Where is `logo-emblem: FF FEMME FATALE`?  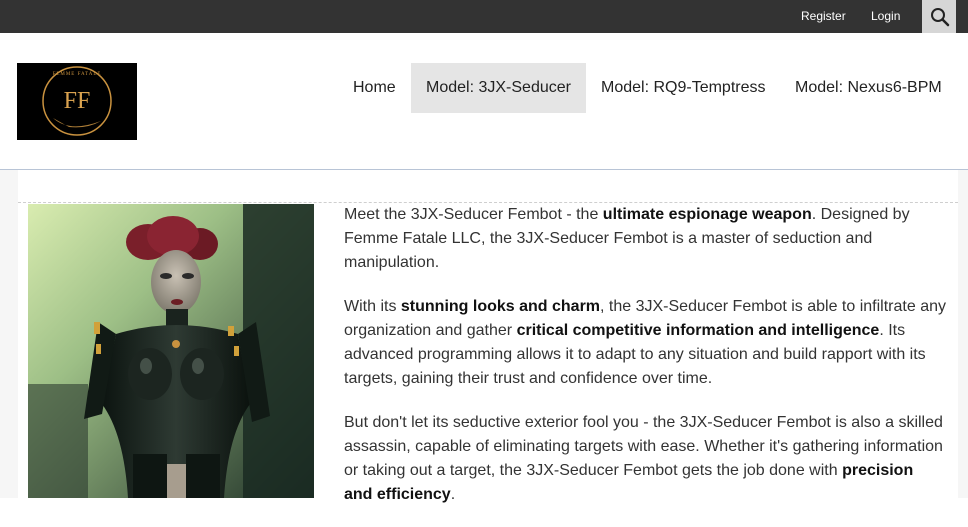 logo-emblem: FF FEMME FATALE is located at coordinates (77, 101).